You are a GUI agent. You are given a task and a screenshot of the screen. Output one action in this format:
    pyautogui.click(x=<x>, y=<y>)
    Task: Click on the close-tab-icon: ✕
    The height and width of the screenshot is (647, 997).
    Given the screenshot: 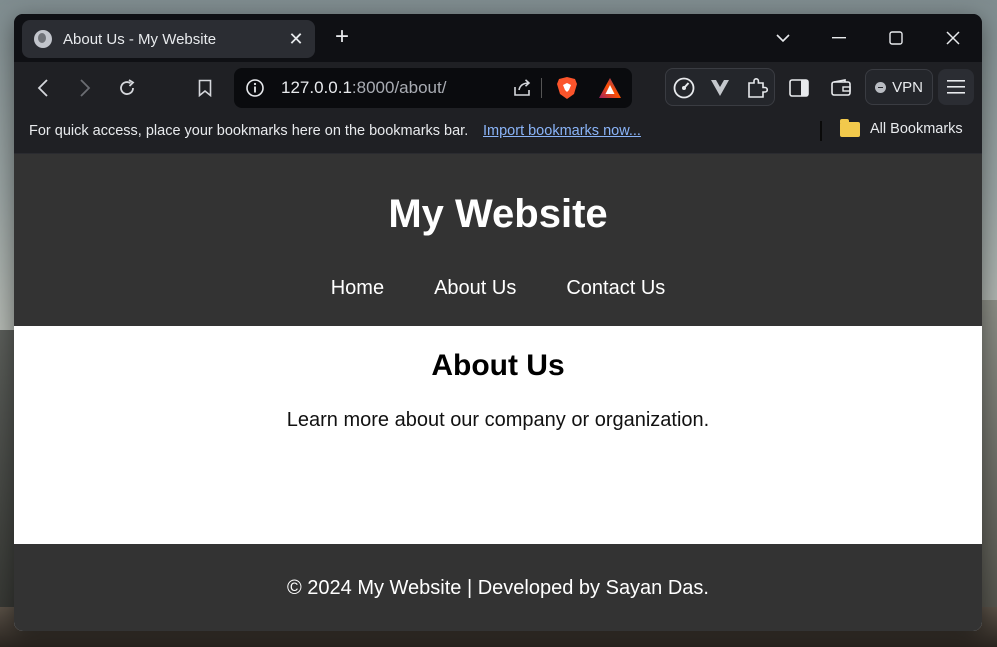 What is the action you would take?
    pyautogui.click(x=296, y=39)
    